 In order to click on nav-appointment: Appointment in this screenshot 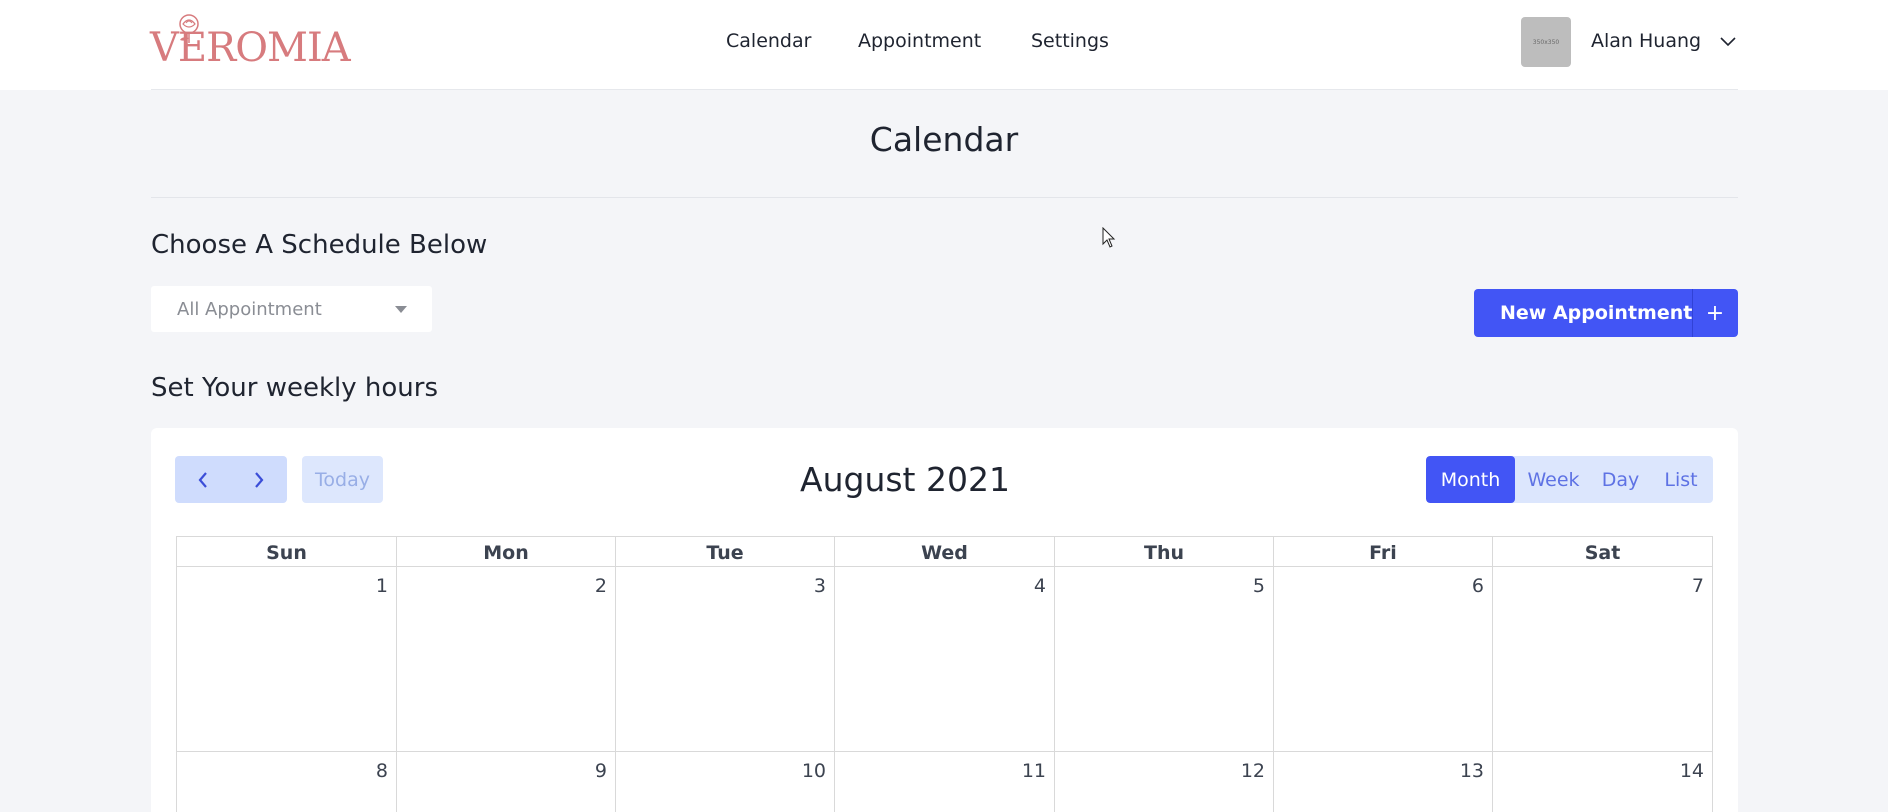, I will do `click(919, 41)`.